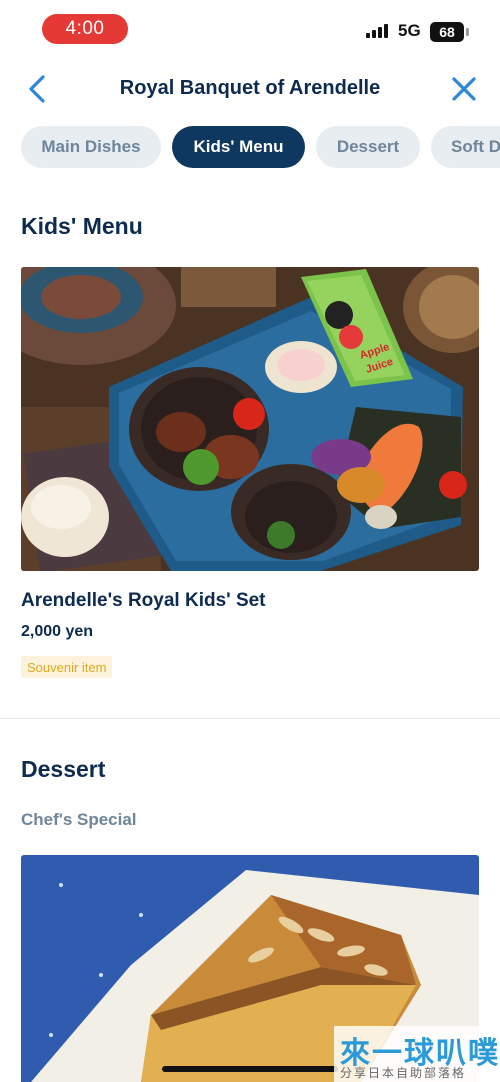  What do you see at coordinates (368, 147) in the screenshot?
I see `tab-dessert: Dessert` at bounding box center [368, 147].